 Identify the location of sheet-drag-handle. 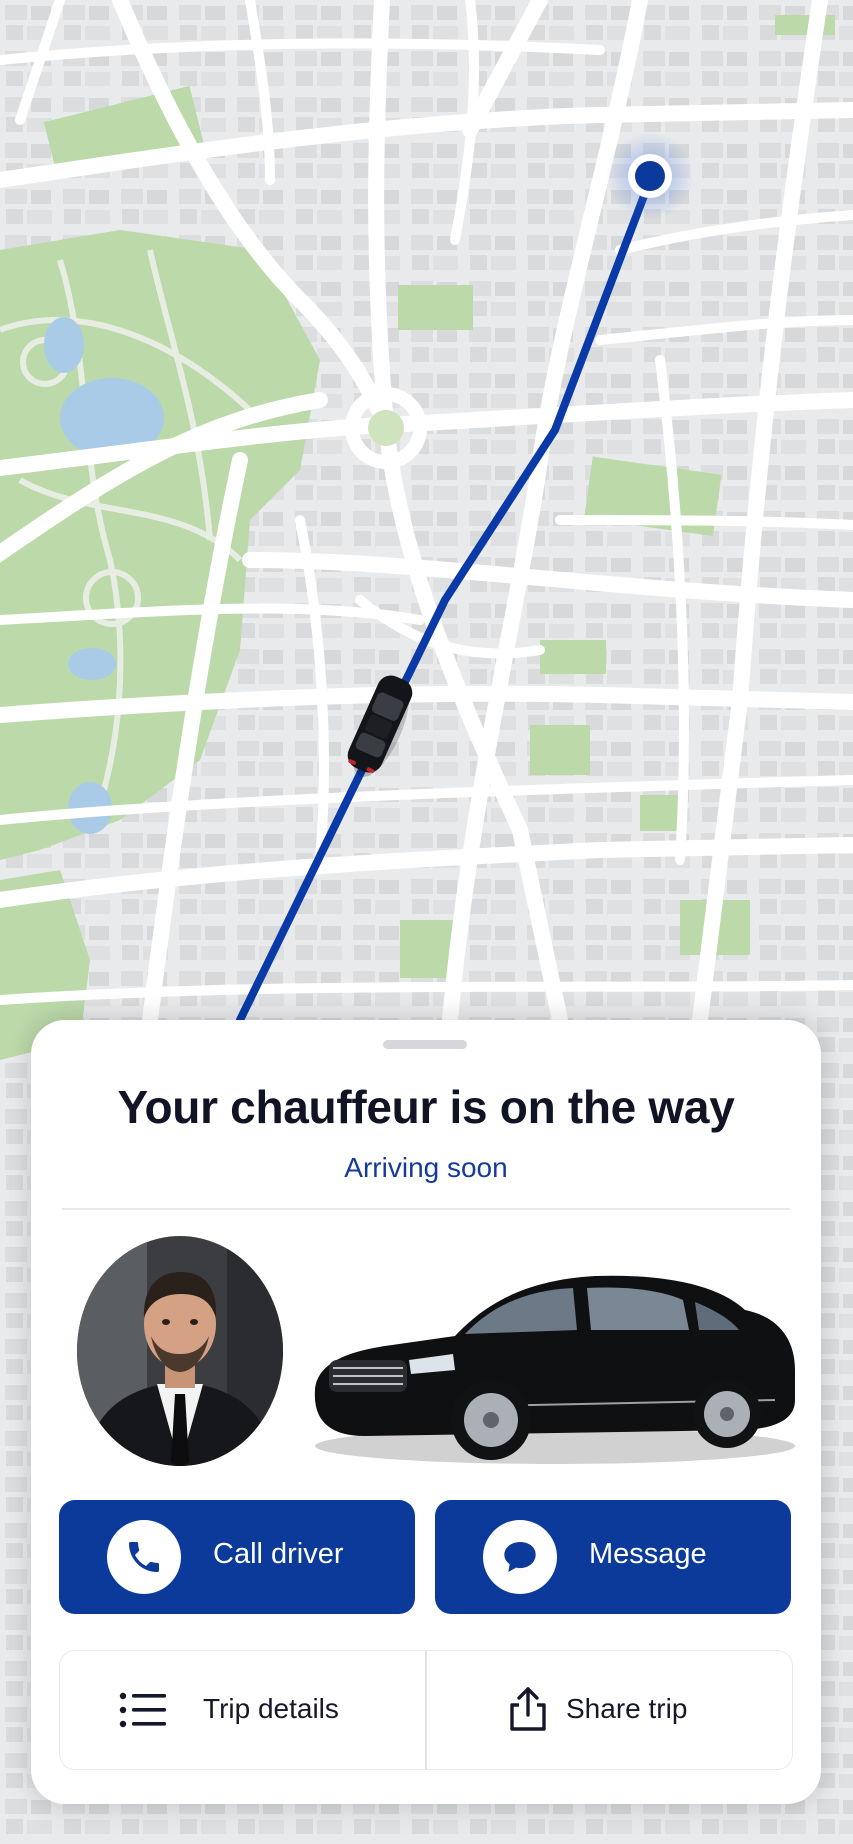
(425, 1044).